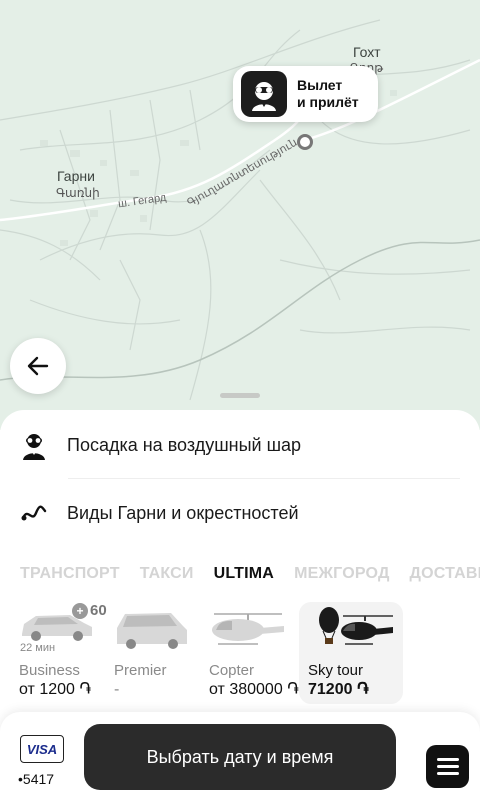 This screenshot has height=800, width=480. I want to click on cashback-badge: + 60, so click(89, 610).